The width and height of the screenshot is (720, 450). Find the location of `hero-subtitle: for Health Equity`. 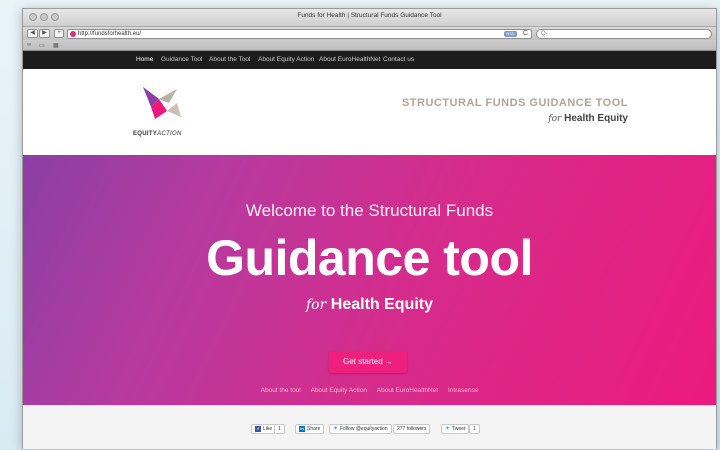

hero-subtitle: for Health Equity is located at coordinates (369, 304).